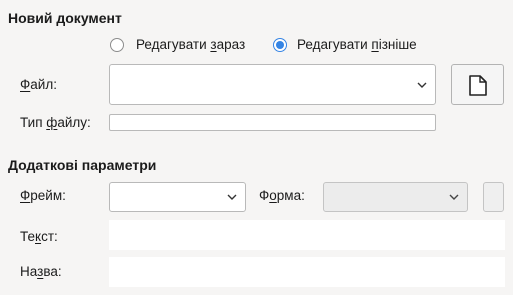  What do you see at coordinates (282, 195) in the screenshot?
I see `form-label: Форма:` at bounding box center [282, 195].